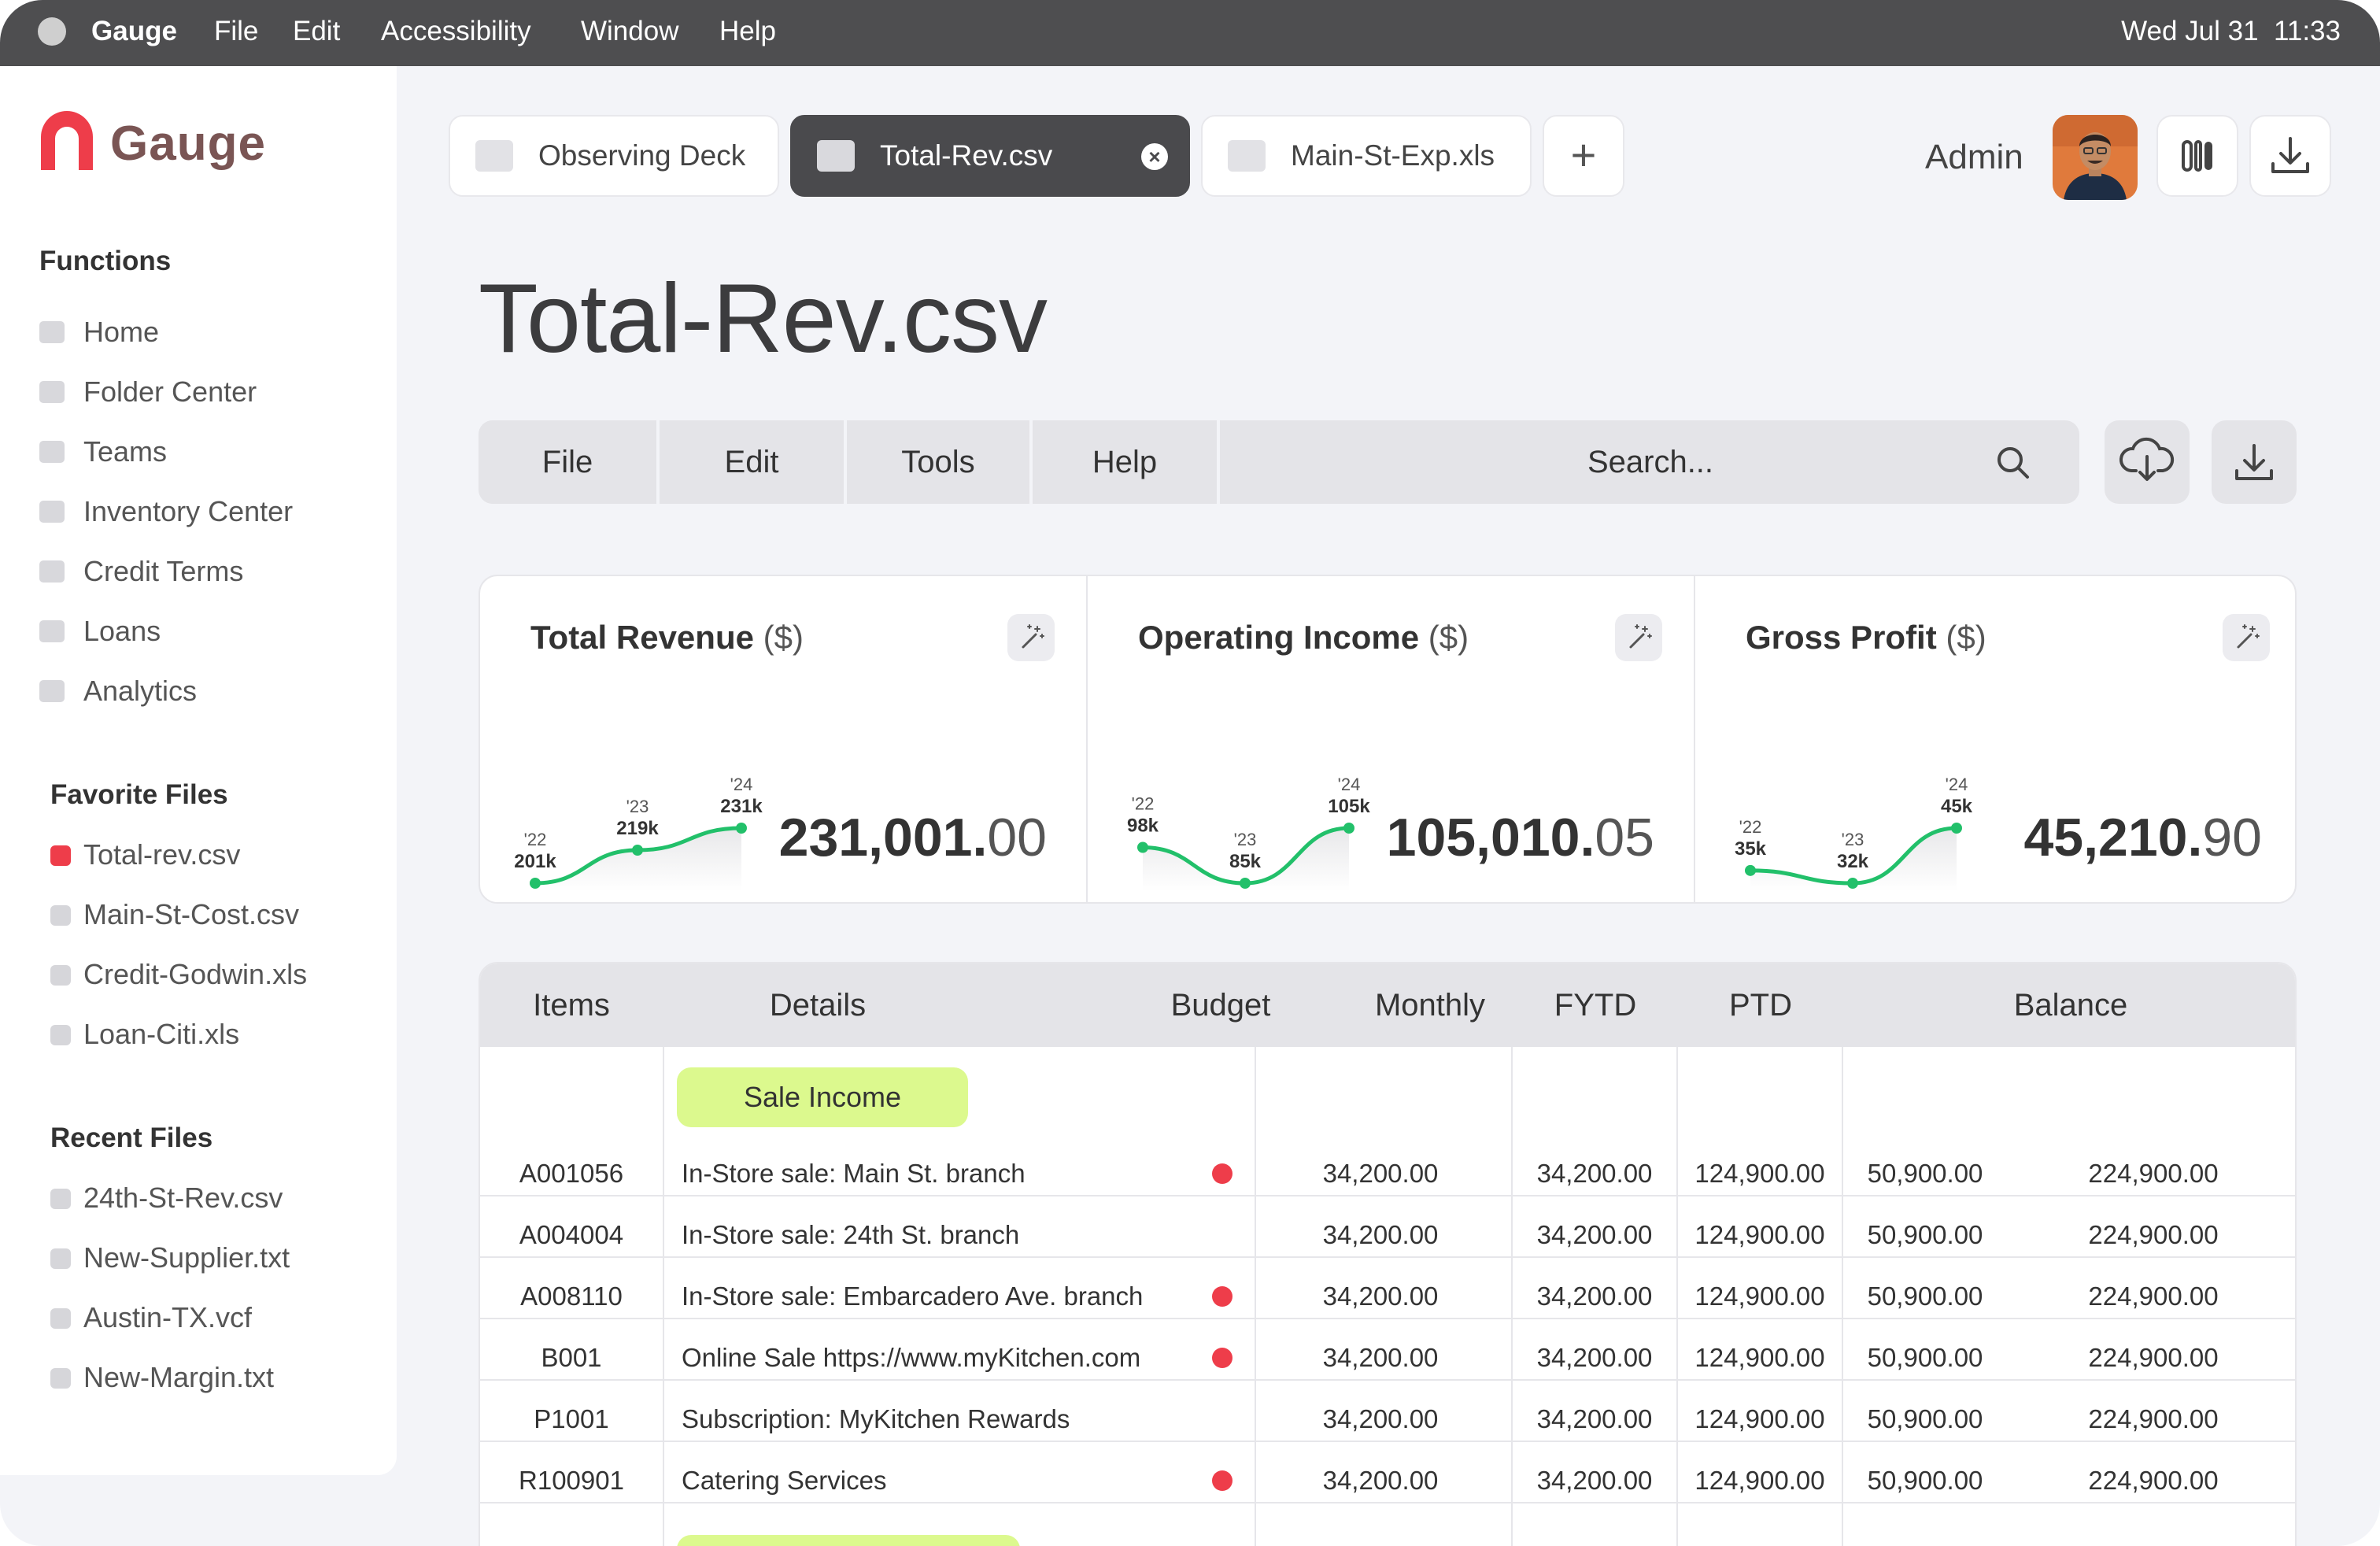  I want to click on add-tab-button: +, so click(1583, 156).